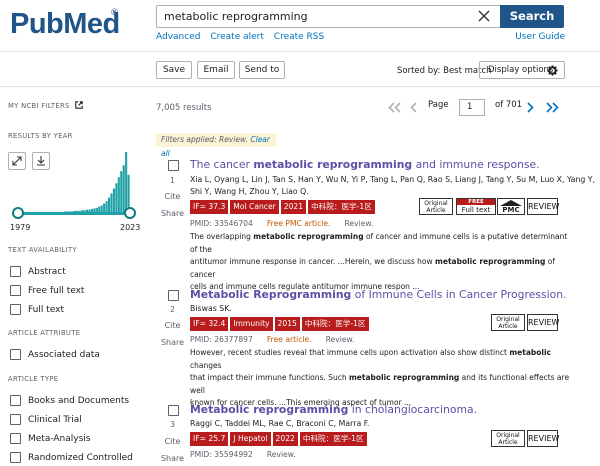 This screenshot has height=466, width=600. Describe the element at coordinates (64, 355) in the screenshot. I see `filter-label: Associated data` at that location.